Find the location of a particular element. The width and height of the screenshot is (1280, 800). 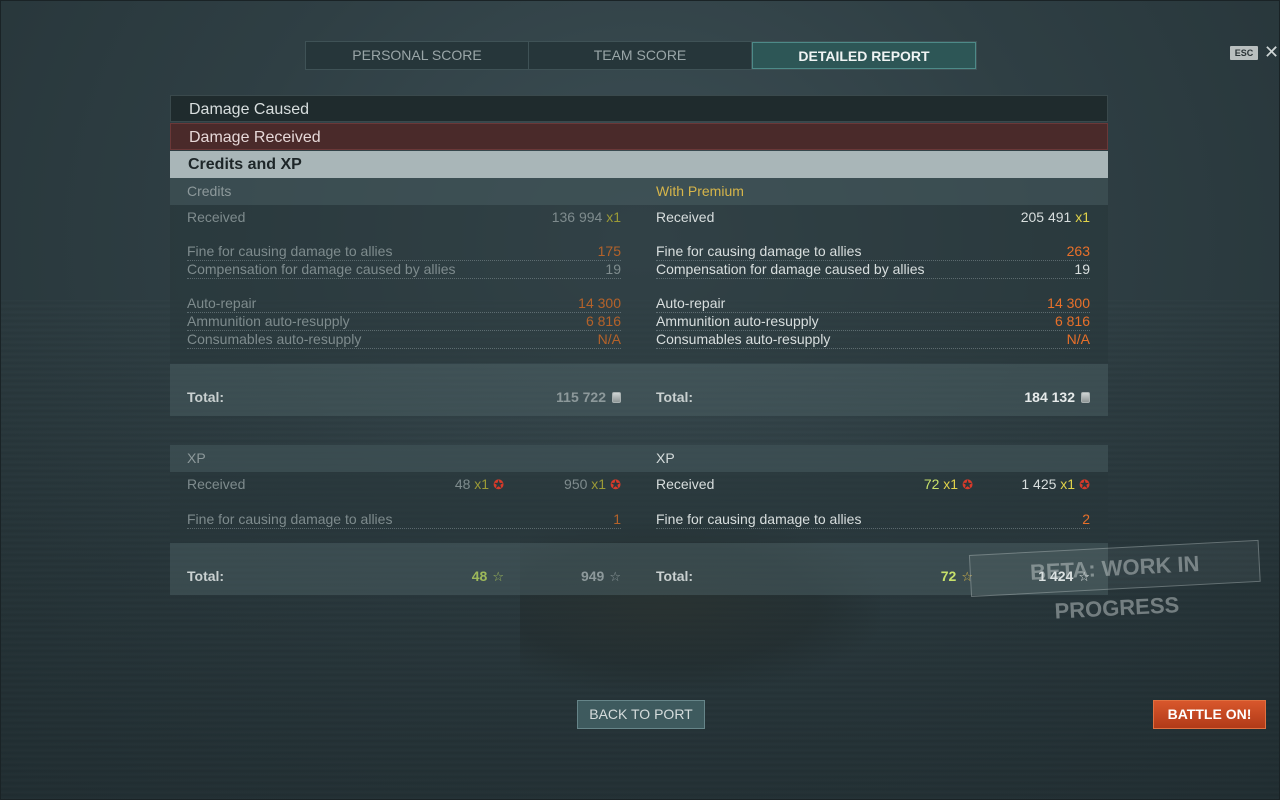

row-value: 136 994 x1 is located at coordinates (586, 217).